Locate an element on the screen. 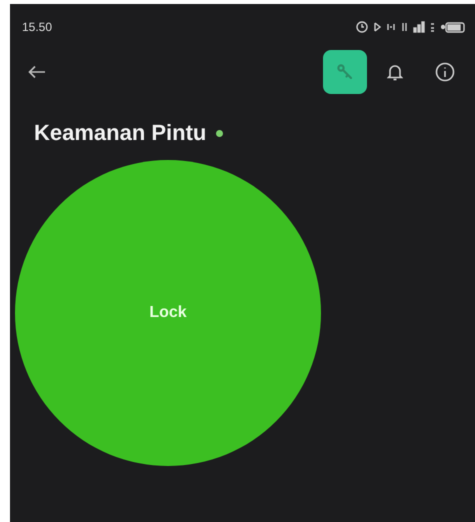 Image resolution: width=475 pixels, height=522 pixels. key-icon is located at coordinates (345, 72).